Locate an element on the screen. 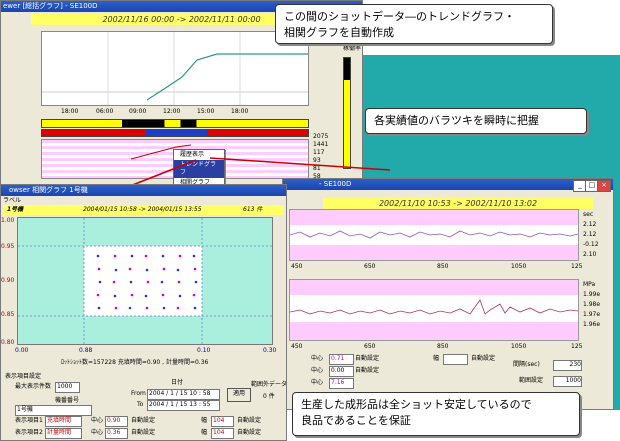 The image size is (620, 441). top-trend-svg is located at coordinates (434, 234).